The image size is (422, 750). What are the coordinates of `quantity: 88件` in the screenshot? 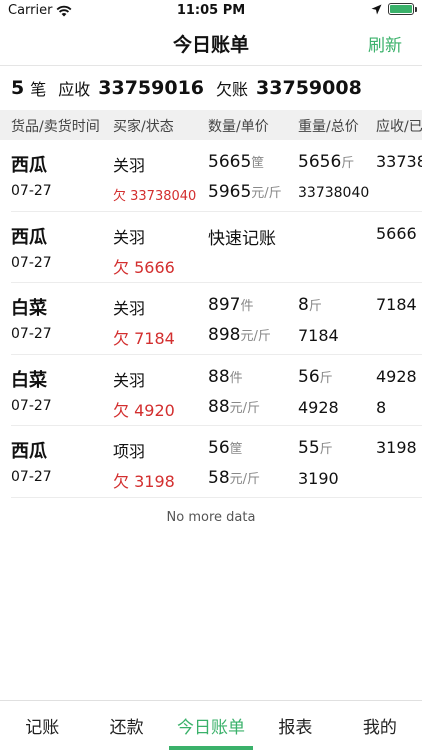 It's located at (225, 377).